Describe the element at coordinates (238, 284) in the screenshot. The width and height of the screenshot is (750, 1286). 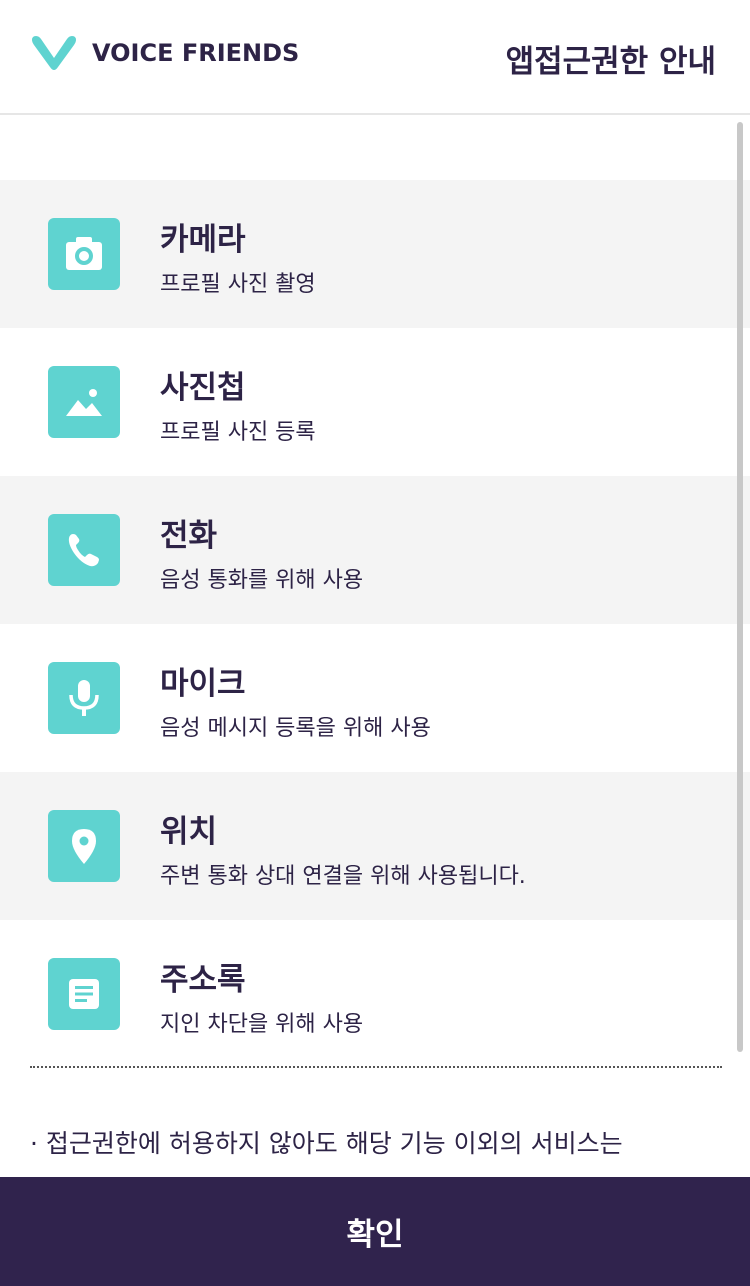
I see `permission-desc: 프로필 사진 촬영` at that location.